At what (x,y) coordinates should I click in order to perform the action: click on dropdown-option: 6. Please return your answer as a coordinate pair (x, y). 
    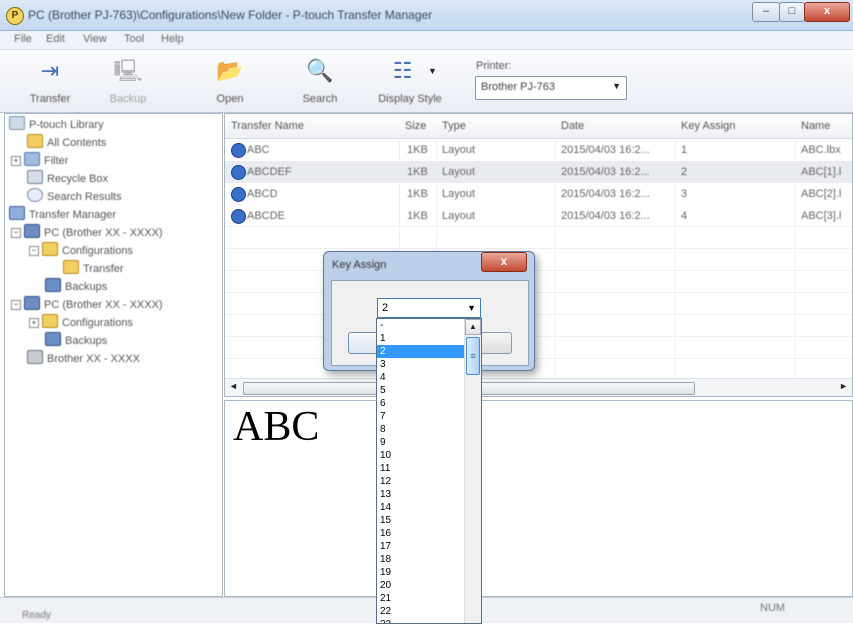
    Looking at the image, I should click on (420, 403).